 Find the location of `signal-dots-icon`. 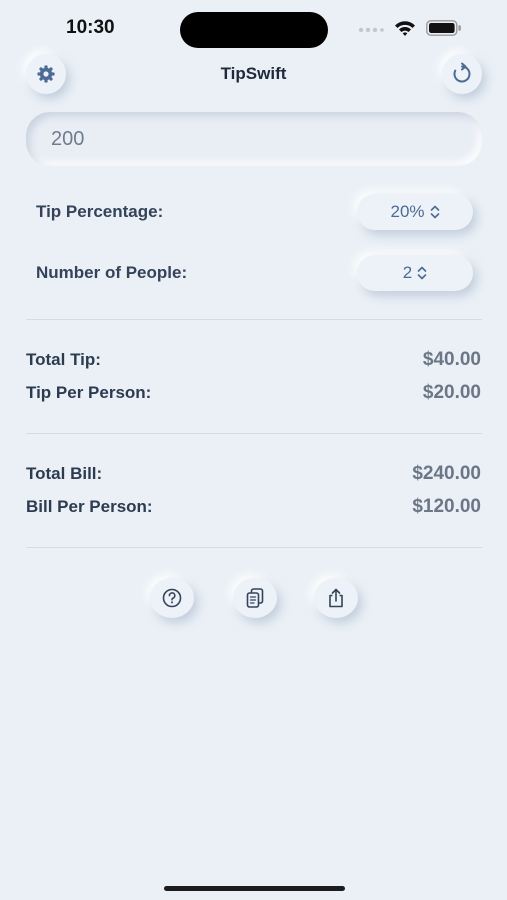

signal-dots-icon is located at coordinates (371, 30).